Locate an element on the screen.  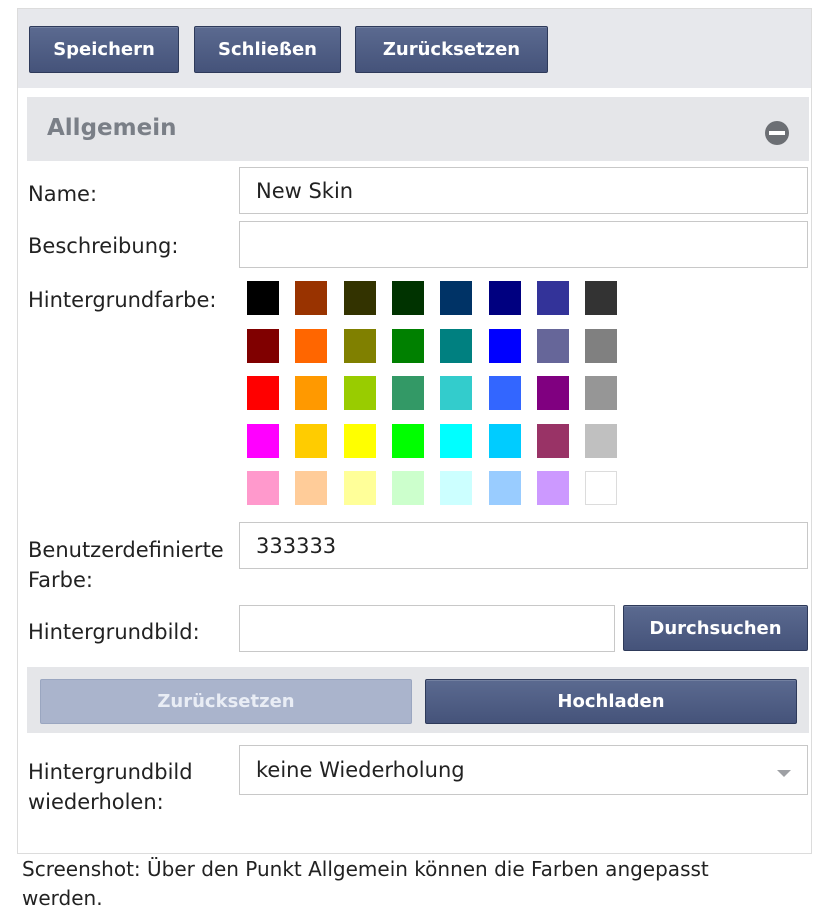
collapse-icon is located at coordinates (777, 133).